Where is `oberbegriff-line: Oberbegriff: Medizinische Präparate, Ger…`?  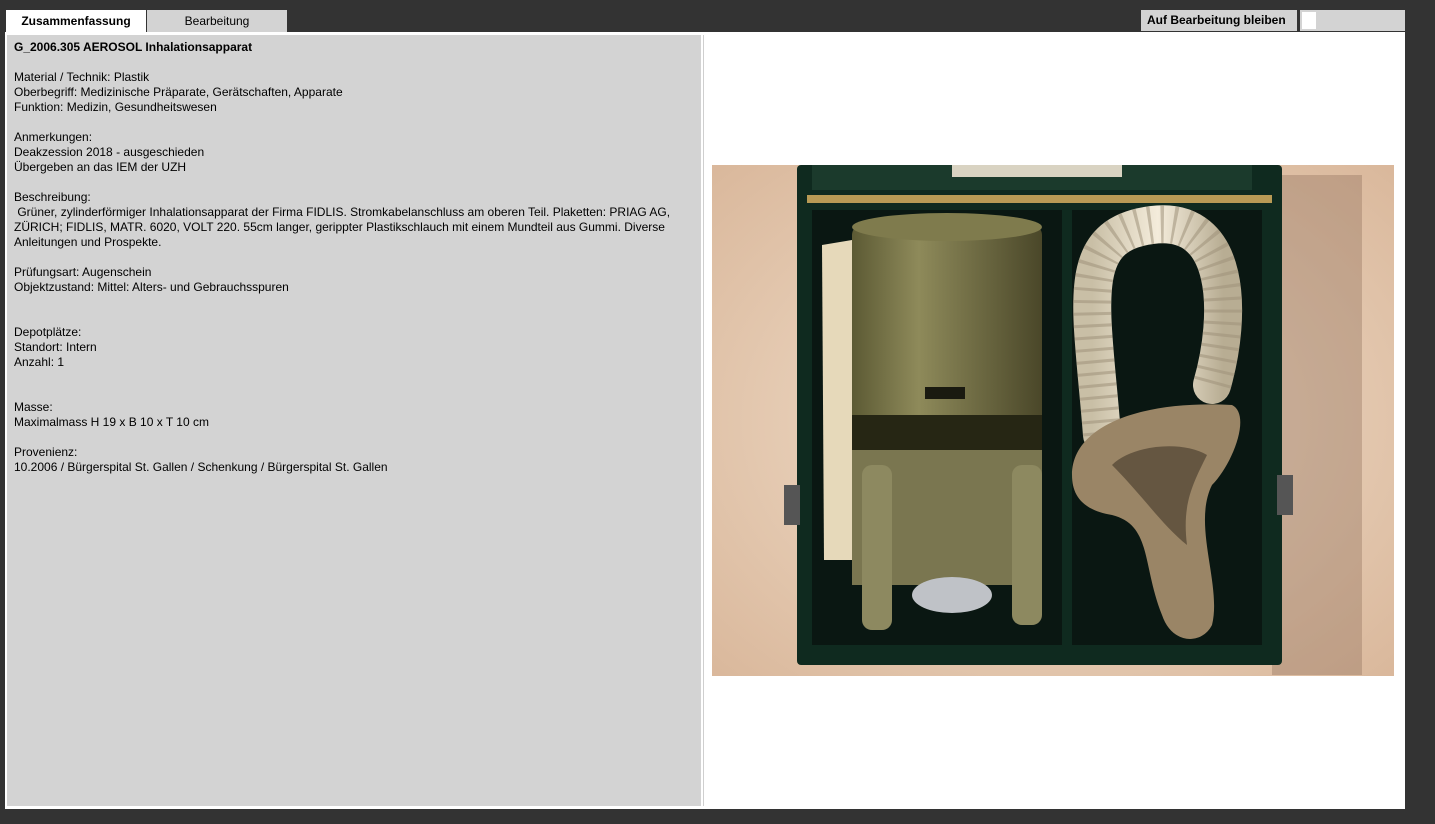
oberbegriff-line: Oberbegriff: Medizinische Präparate, Ger… is located at coordinates (178, 92).